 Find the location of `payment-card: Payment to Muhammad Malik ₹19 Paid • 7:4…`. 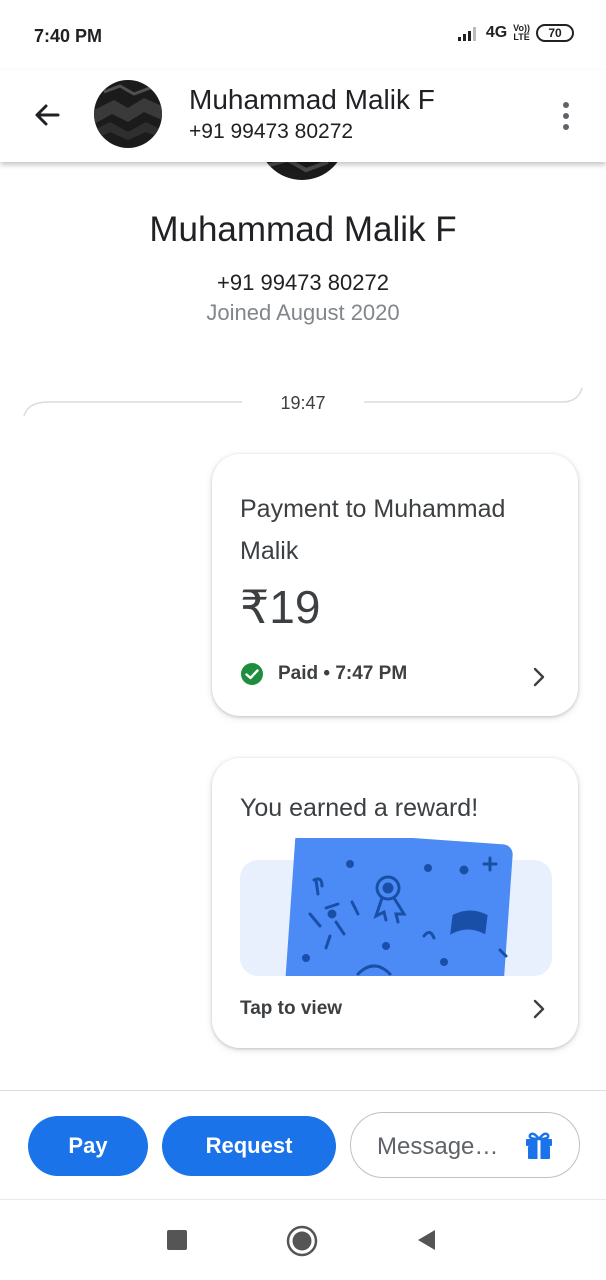

payment-card: Payment to Muhammad Malik ₹19 Paid • 7:4… is located at coordinates (395, 585).